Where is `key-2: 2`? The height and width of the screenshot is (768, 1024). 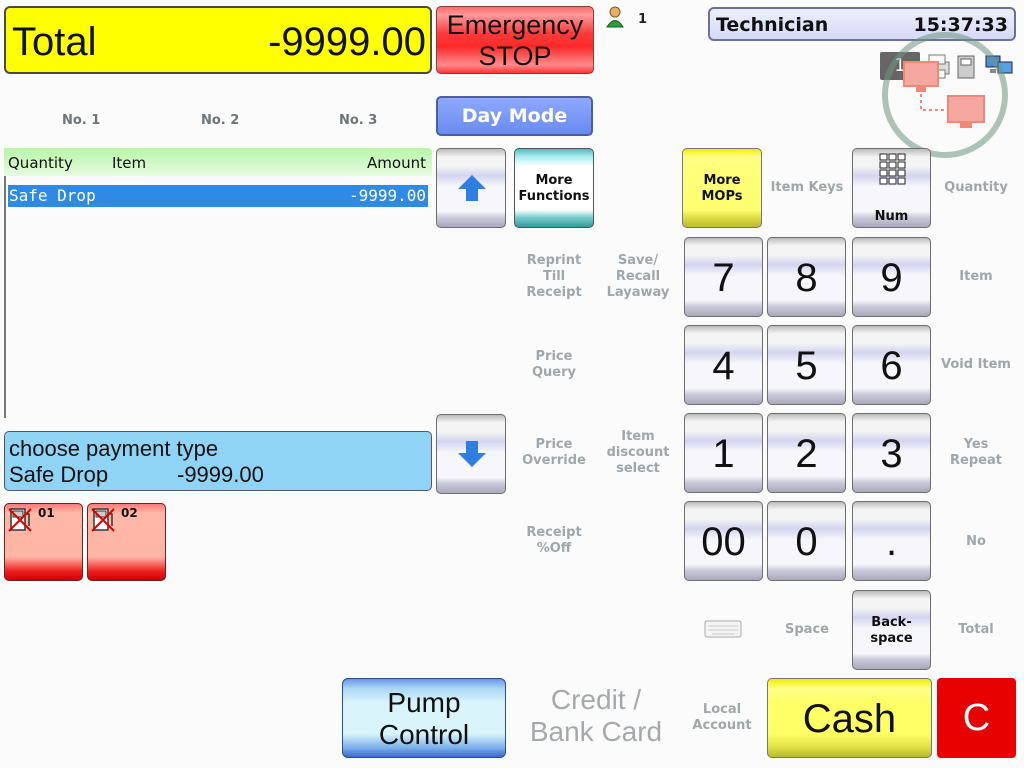 key-2: 2 is located at coordinates (806, 453).